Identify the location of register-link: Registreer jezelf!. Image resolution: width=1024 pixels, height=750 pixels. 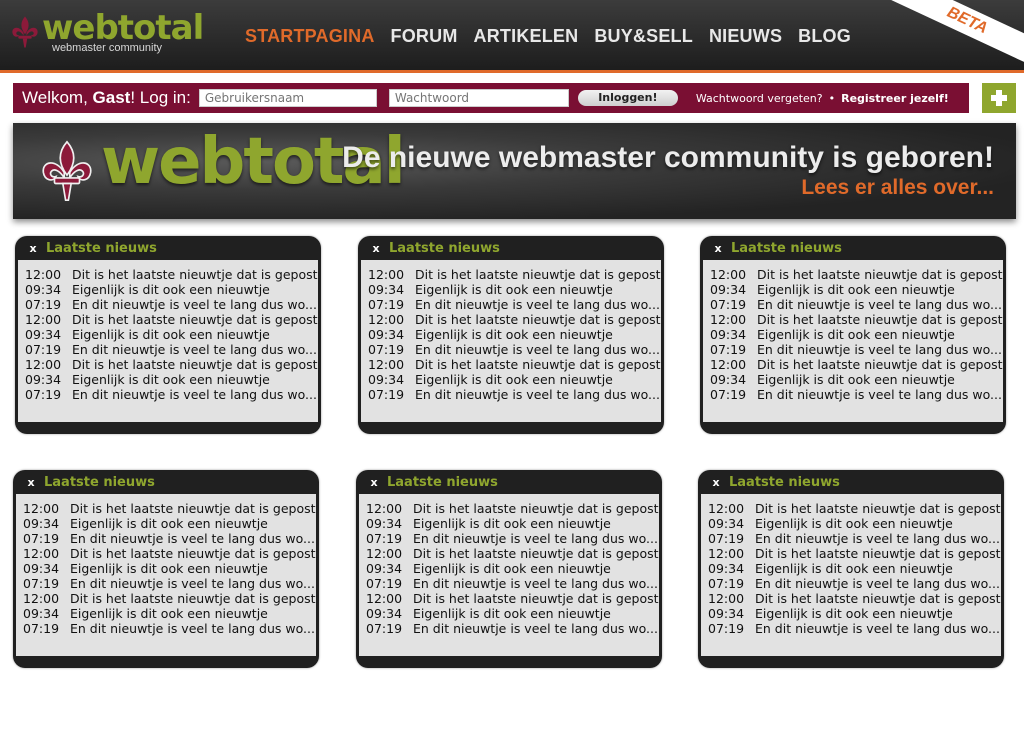
(895, 98).